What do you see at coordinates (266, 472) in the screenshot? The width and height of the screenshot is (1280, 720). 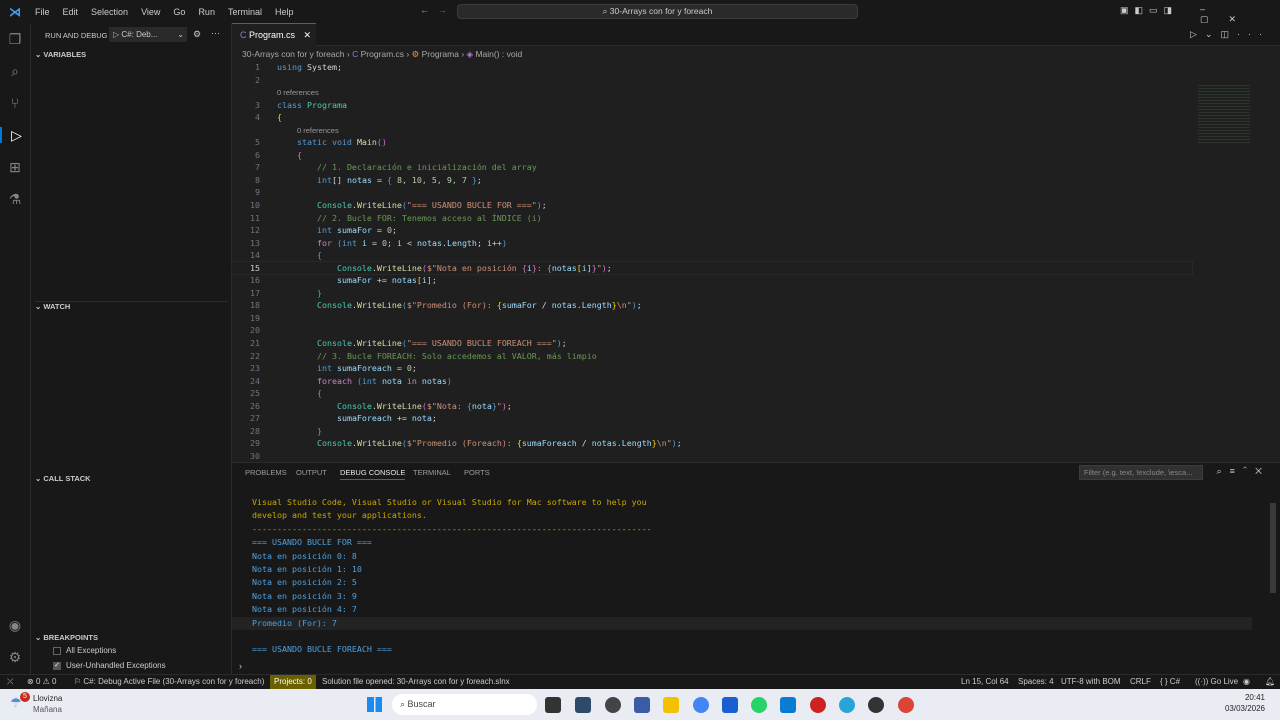 I see `tab-problems: PROBLEMS` at bounding box center [266, 472].